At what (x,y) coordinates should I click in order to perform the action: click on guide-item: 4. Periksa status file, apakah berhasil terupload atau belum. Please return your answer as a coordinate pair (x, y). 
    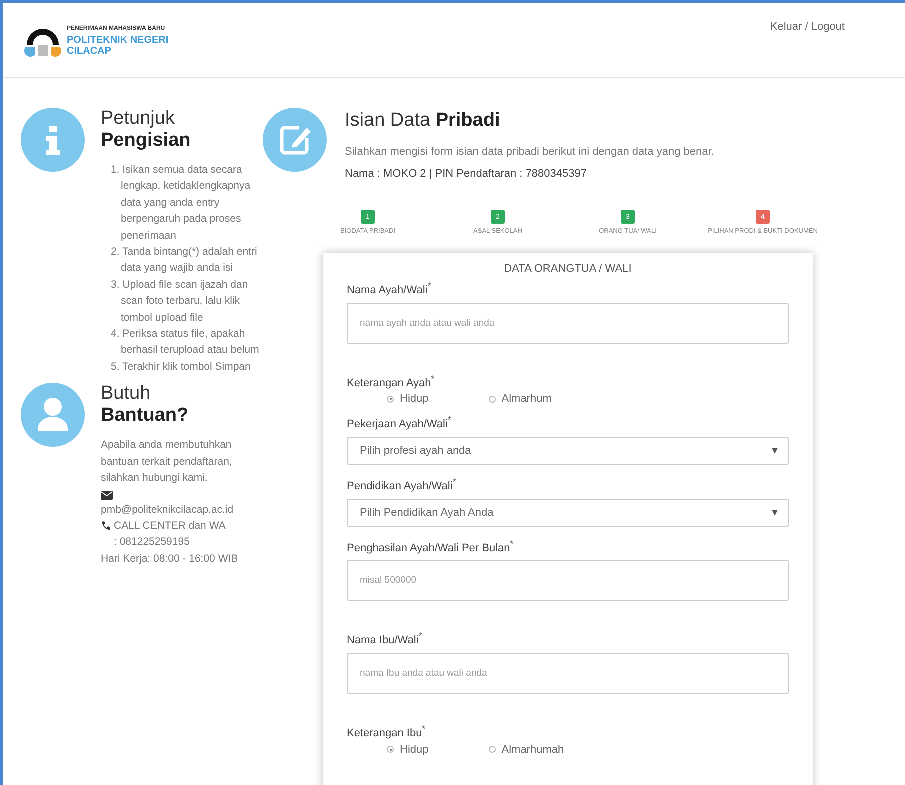
    Looking at the image, I should click on (185, 342).